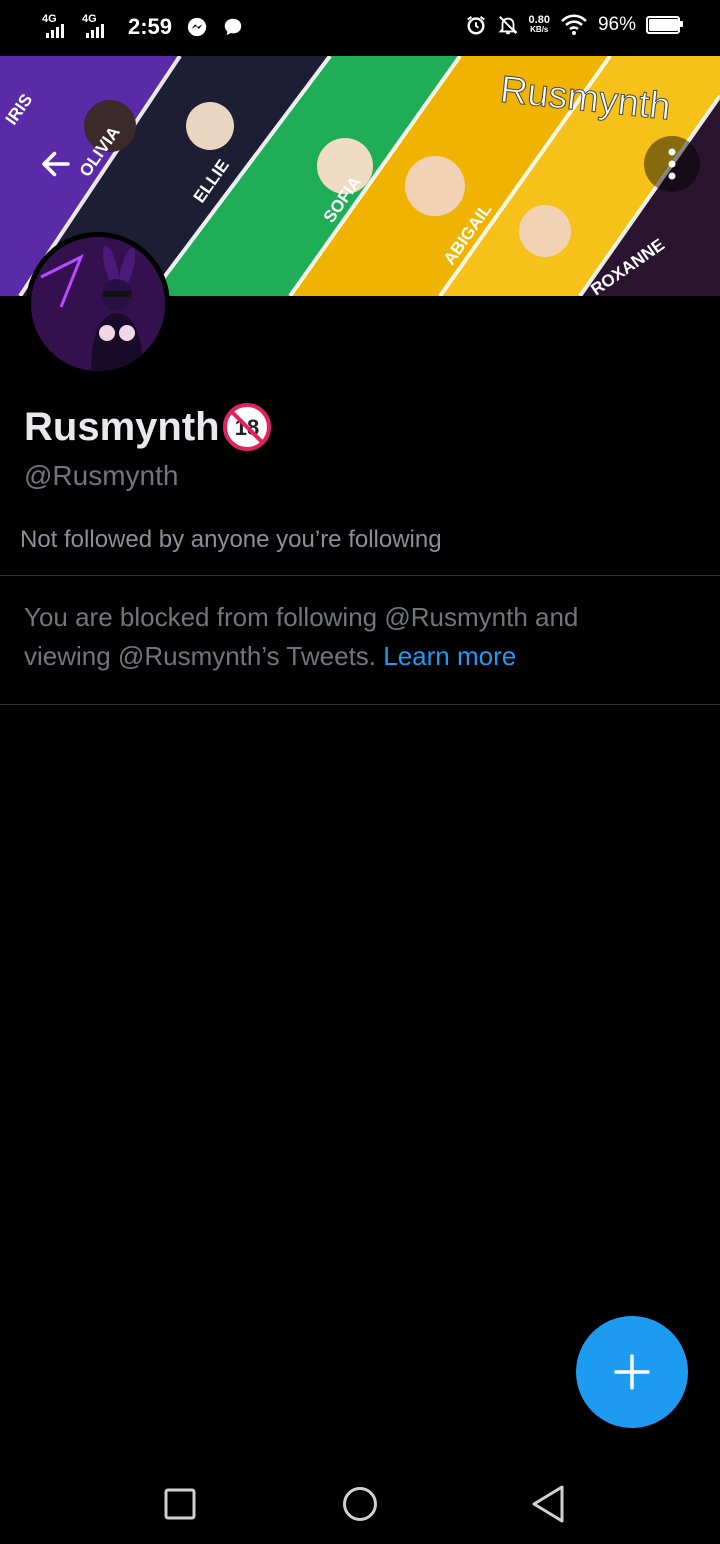 The height and width of the screenshot is (1544, 720). Describe the element at coordinates (197, 27) in the screenshot. I see `messenger-icon` at that location.